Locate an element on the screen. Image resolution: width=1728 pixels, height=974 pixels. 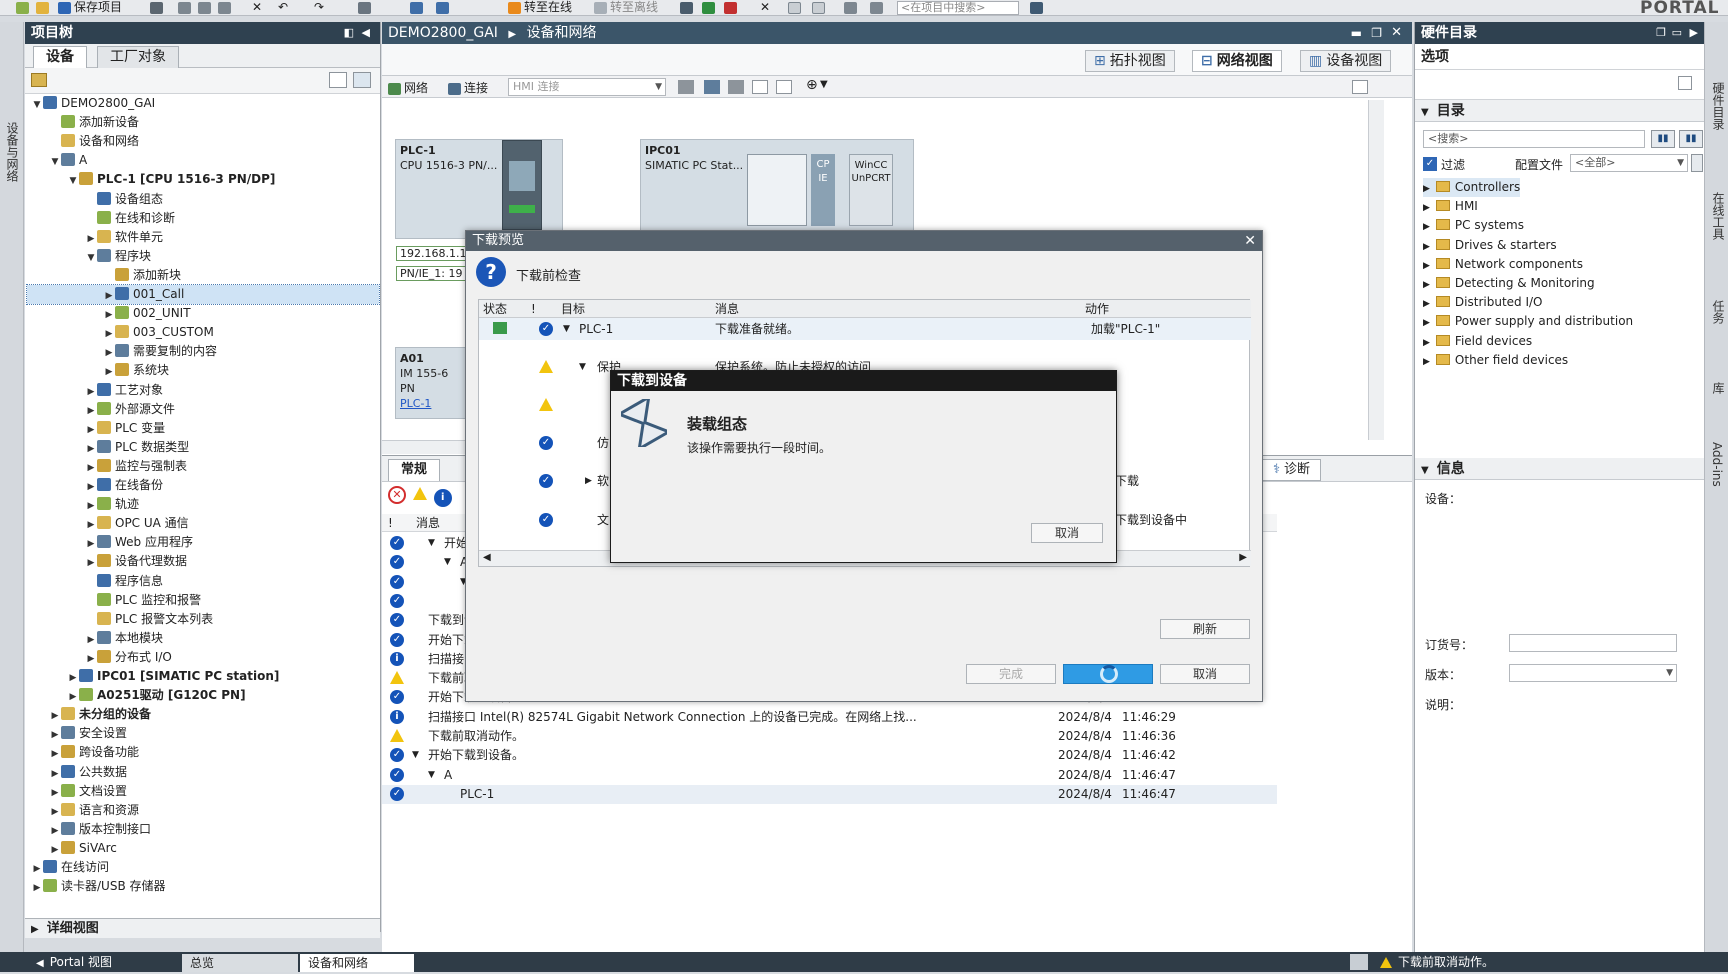
tab-general: 常规 is located at coordinates (414, 470).